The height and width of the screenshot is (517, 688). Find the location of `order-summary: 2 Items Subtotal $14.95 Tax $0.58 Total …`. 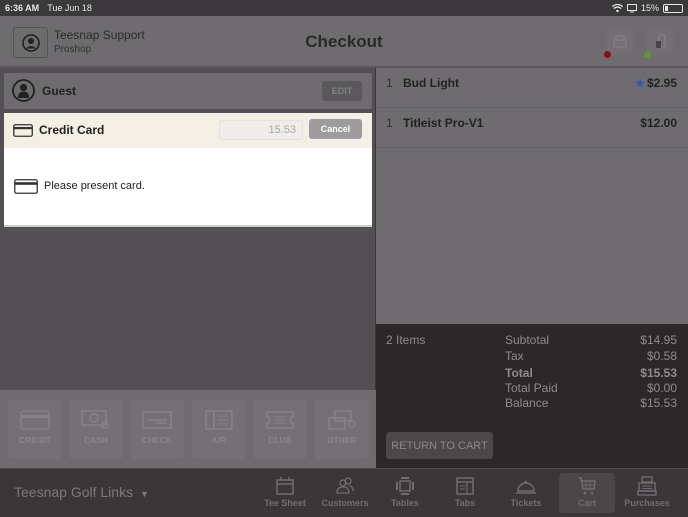

order-summary: 2 Items Subtotal $14.95 Tax $0.58 Total … is located at coordinates (532, 396).